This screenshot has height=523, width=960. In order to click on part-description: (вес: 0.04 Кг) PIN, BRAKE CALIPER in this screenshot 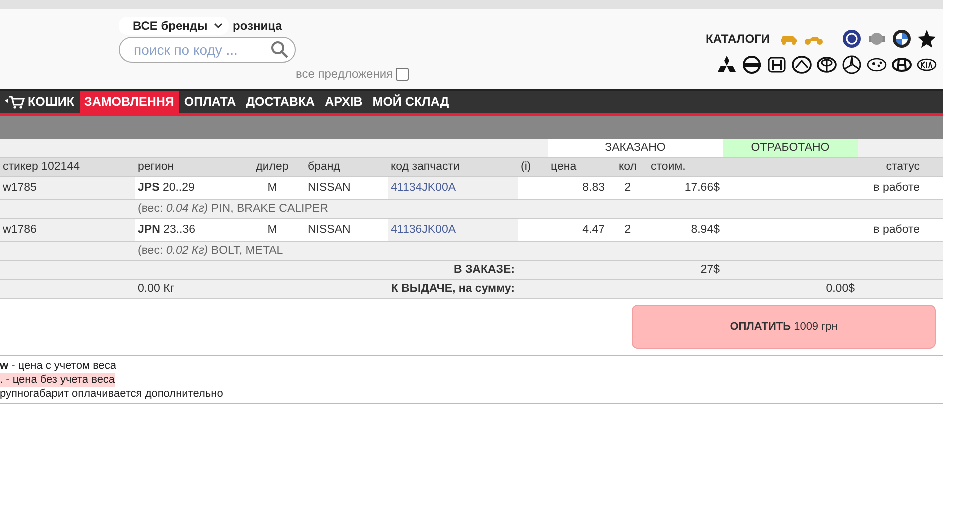, I will do `click(233, 209)`.